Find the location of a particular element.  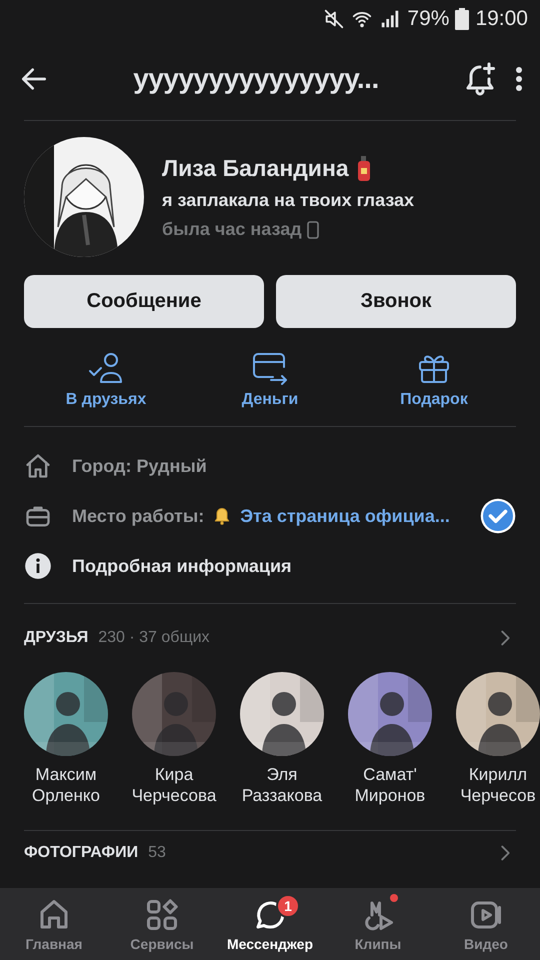

action-button: Деньги is located at coordinates (270, 380).